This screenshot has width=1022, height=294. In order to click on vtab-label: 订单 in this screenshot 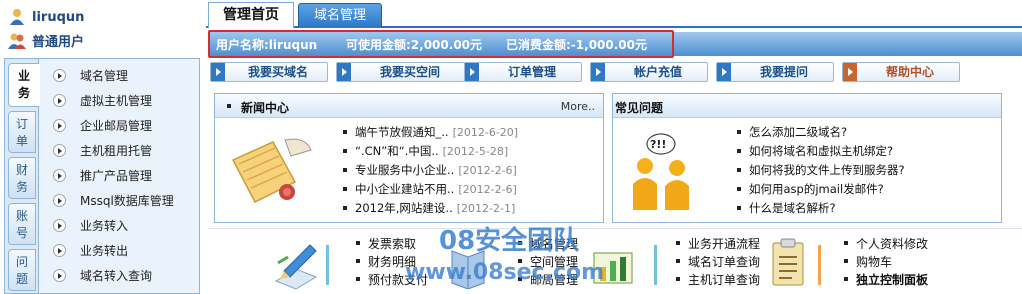, I will do `click(21, 132)`.